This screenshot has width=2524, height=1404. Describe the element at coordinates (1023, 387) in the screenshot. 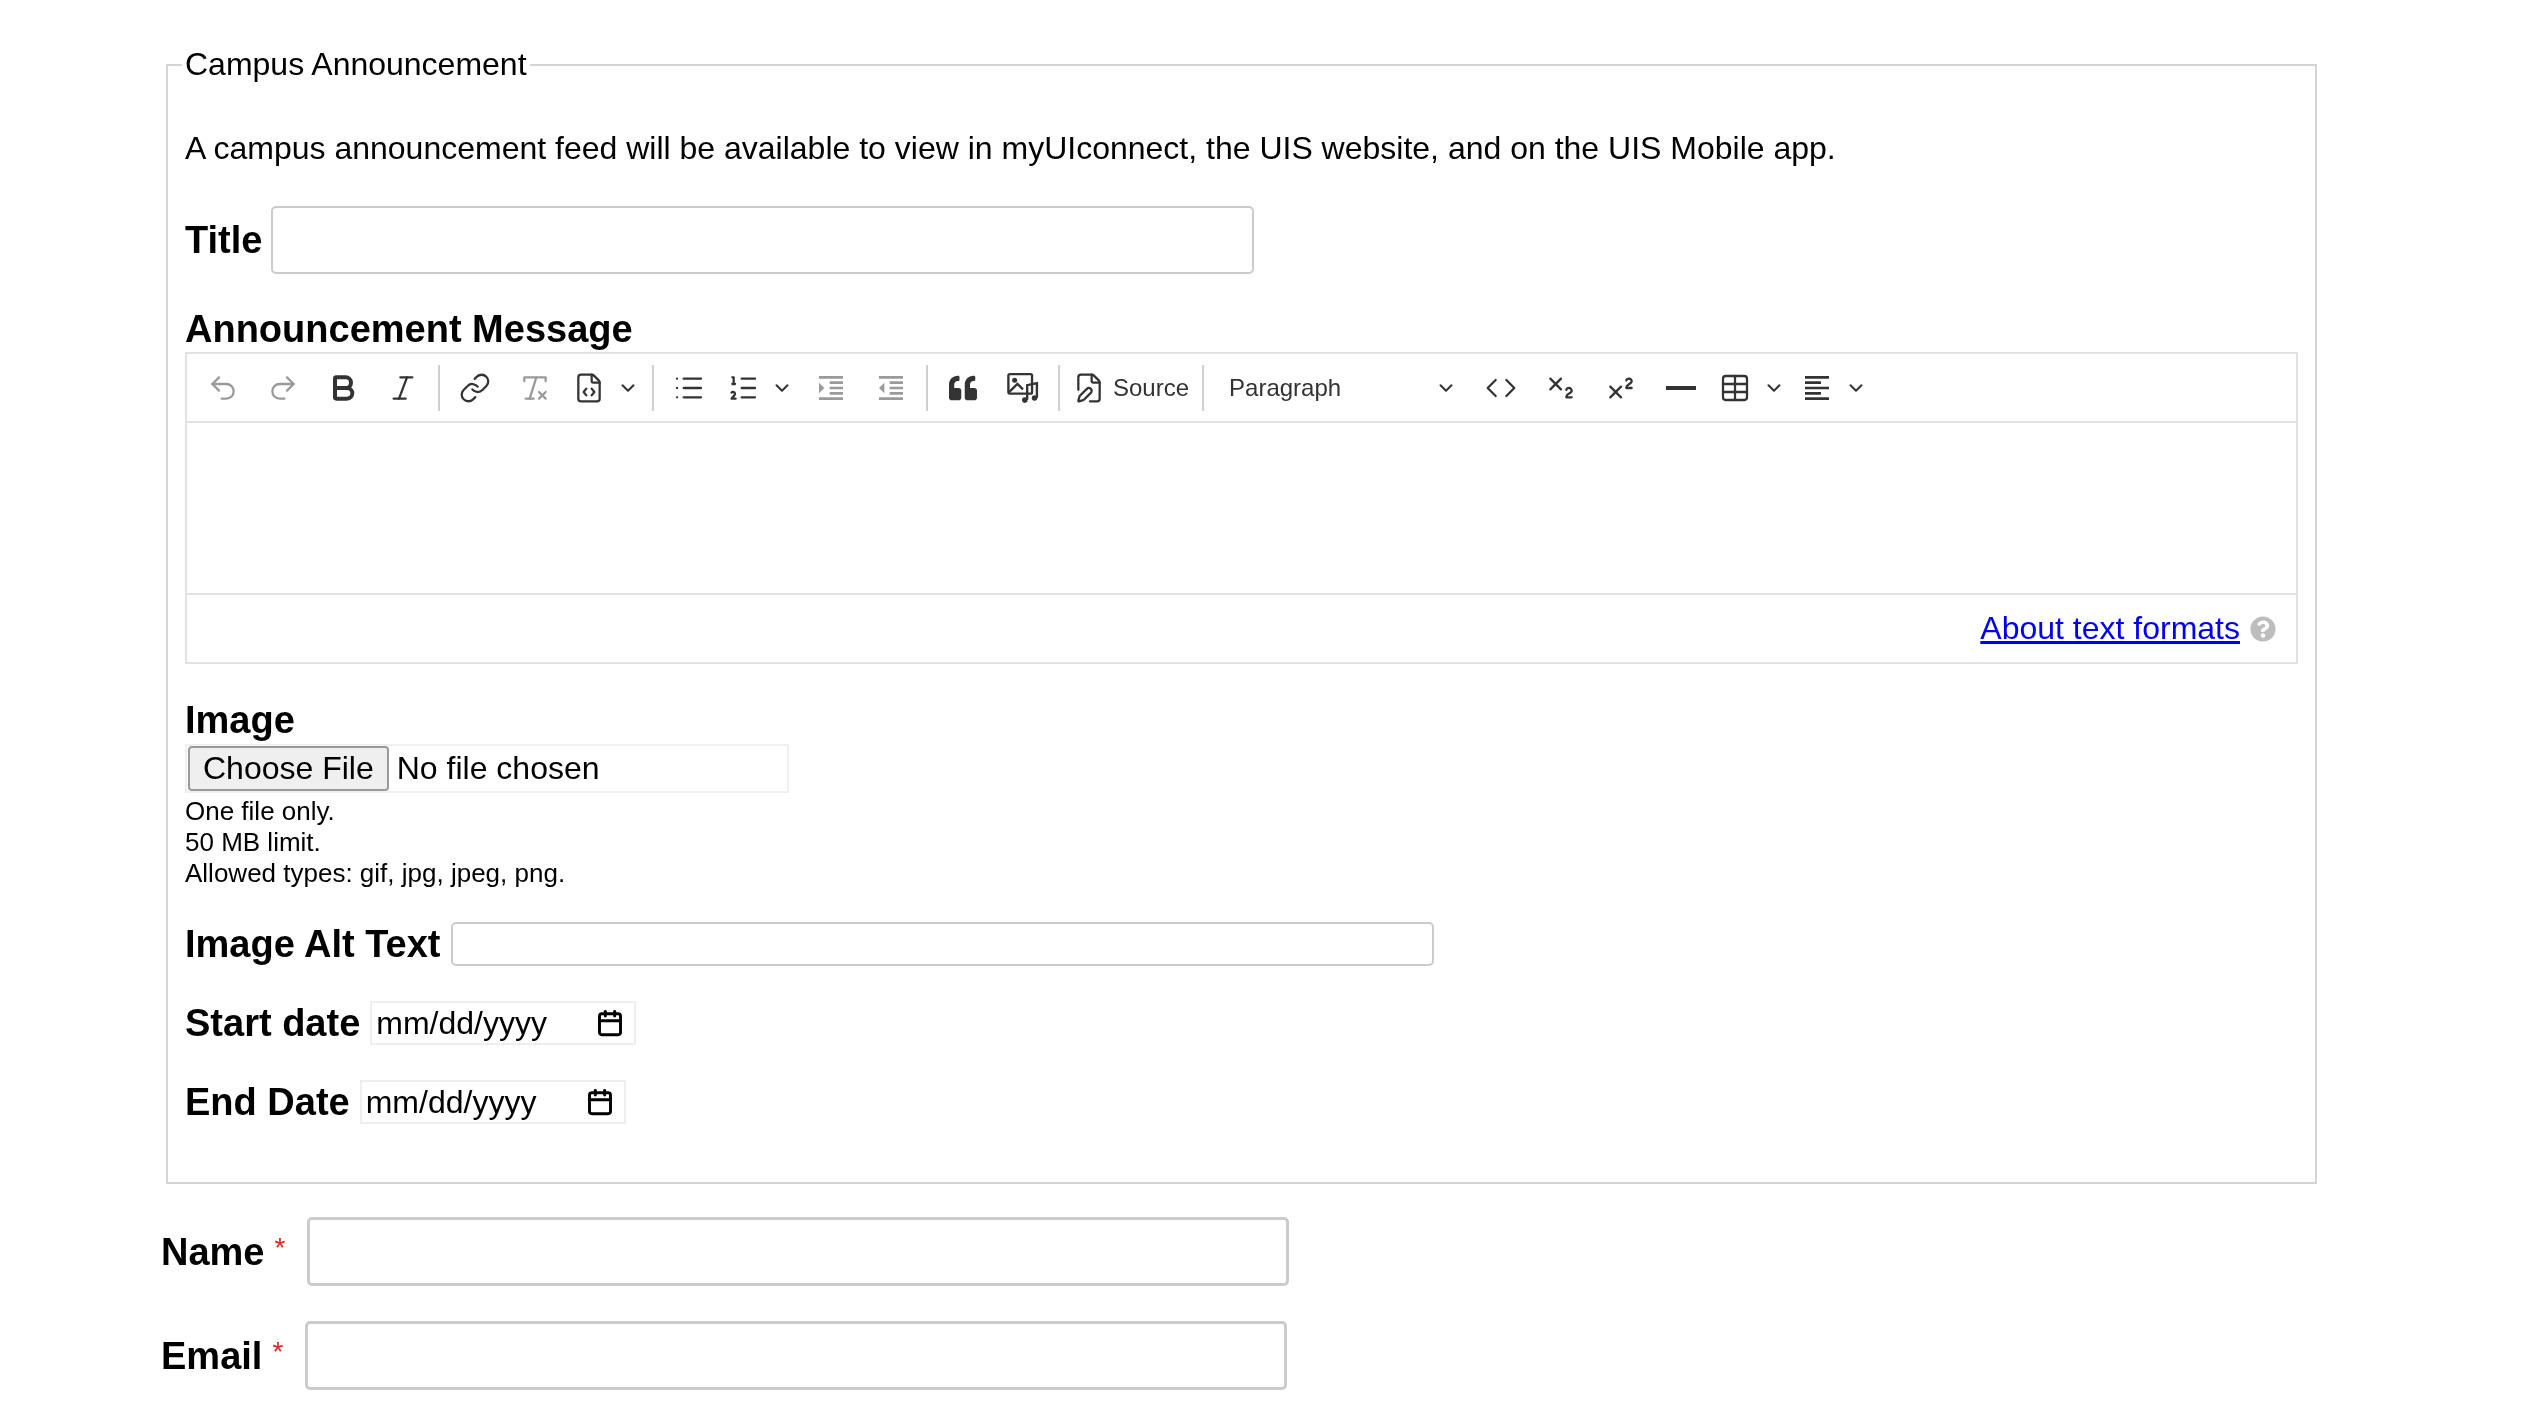

I see `image-music-icon` at that location.